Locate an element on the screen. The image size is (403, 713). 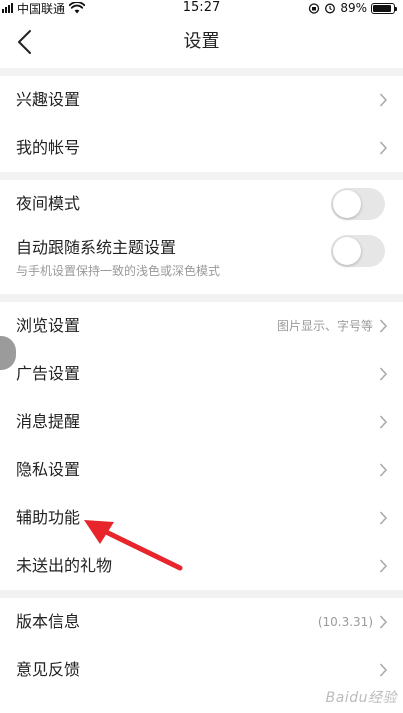
settings-row-version: 版本信息 (10.3.31) is located at coordinates (201, 622).